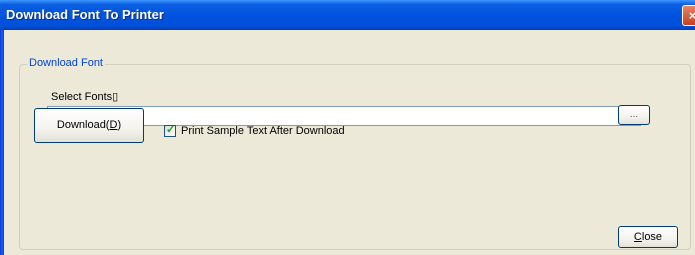 This screenshot has height=255, width=695. I want to click on download-label-suffix: ), so click(119, 125).